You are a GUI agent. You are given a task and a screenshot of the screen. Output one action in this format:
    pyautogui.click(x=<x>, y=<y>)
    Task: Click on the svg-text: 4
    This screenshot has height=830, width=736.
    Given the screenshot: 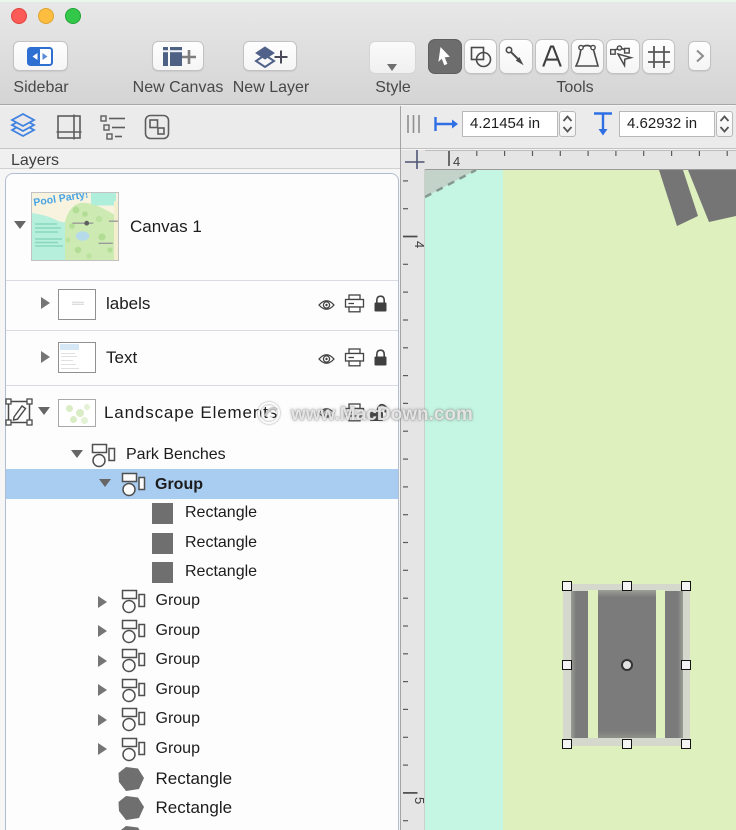 What is the action you would take?
    pyautogui.click(x=456, y=161)
    